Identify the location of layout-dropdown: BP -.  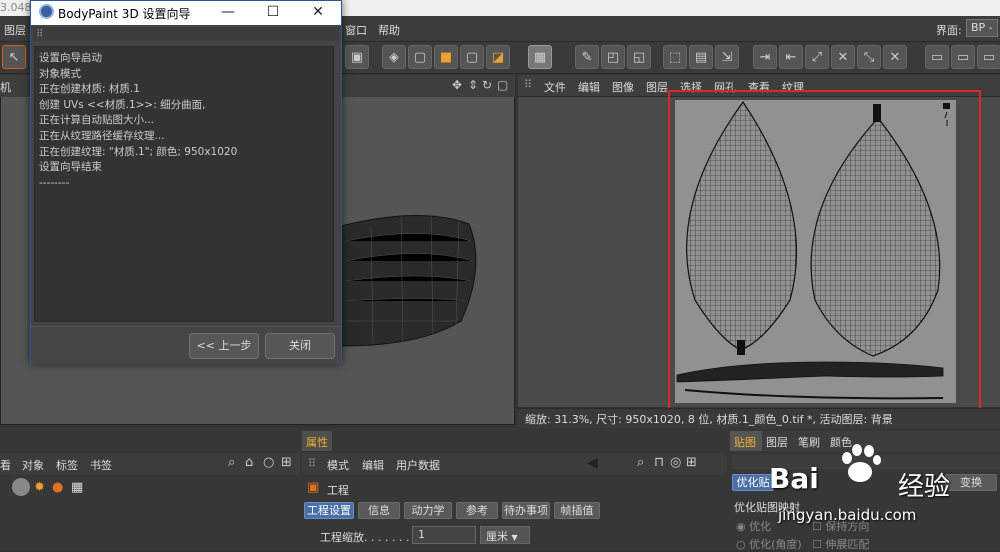
(982, 28).